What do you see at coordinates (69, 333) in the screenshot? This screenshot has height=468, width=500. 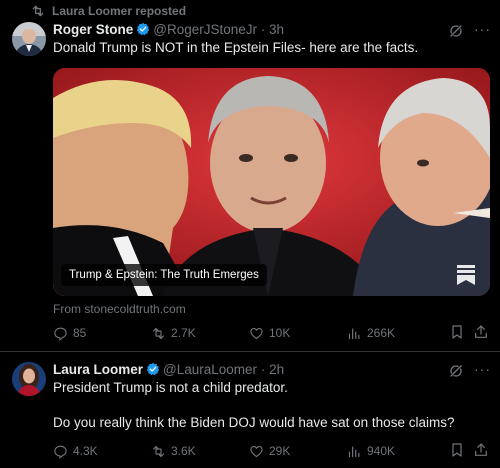 I see `reply-button: 85` at bounding box center [69, 333].